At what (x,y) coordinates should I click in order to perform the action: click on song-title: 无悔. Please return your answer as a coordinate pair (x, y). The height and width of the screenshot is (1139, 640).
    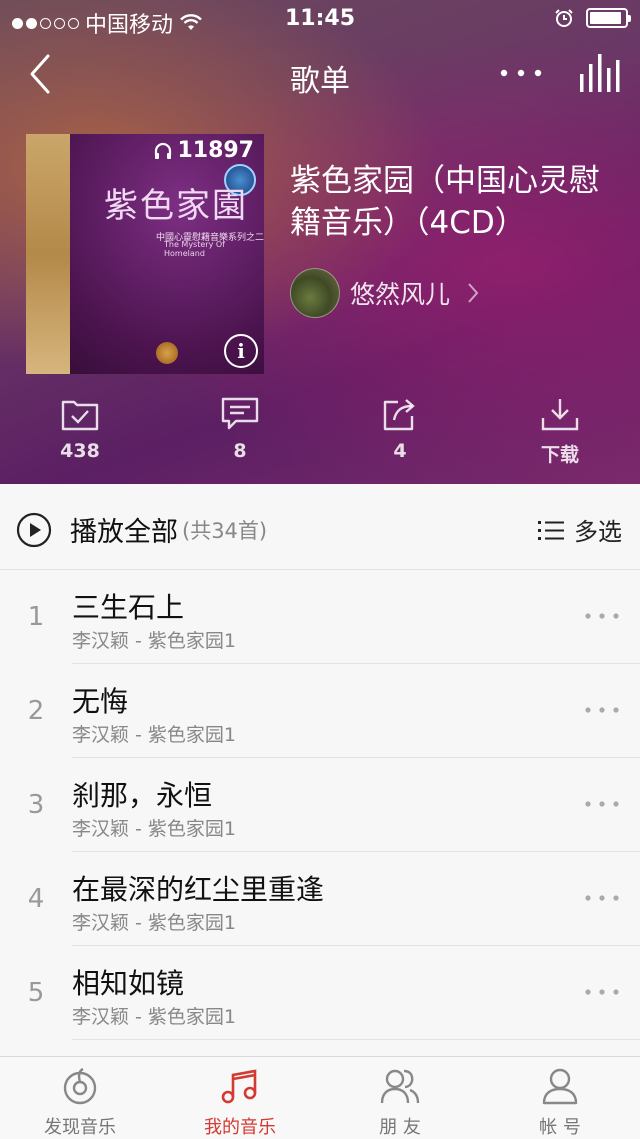
    Looking at the image, I should click on (100, 701).